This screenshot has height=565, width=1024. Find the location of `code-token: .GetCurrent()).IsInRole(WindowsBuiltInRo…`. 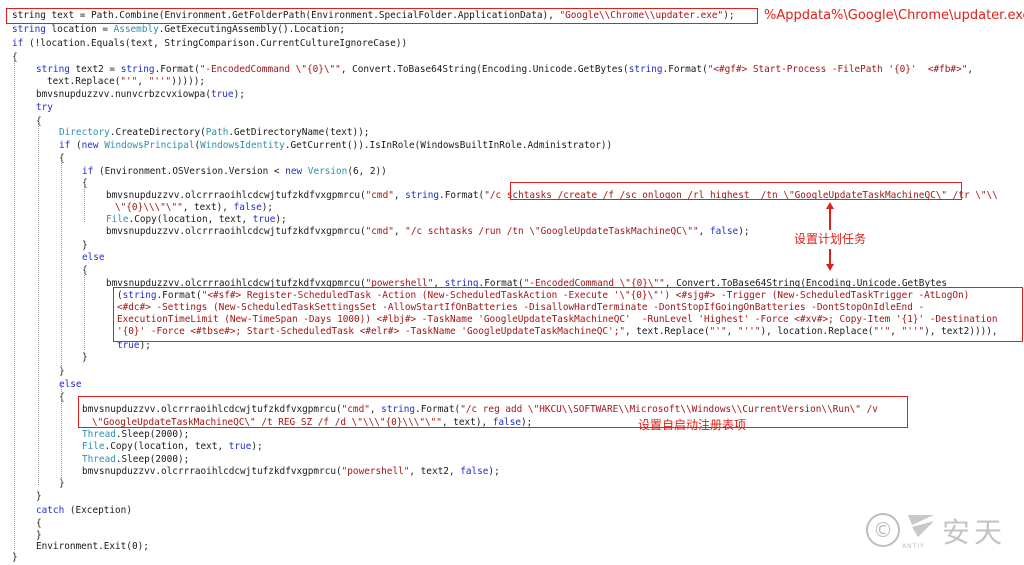

code-token: .GetCurrent()).IsInRole(WindowsBuiltInRo… is located at coordinates (448, 145).